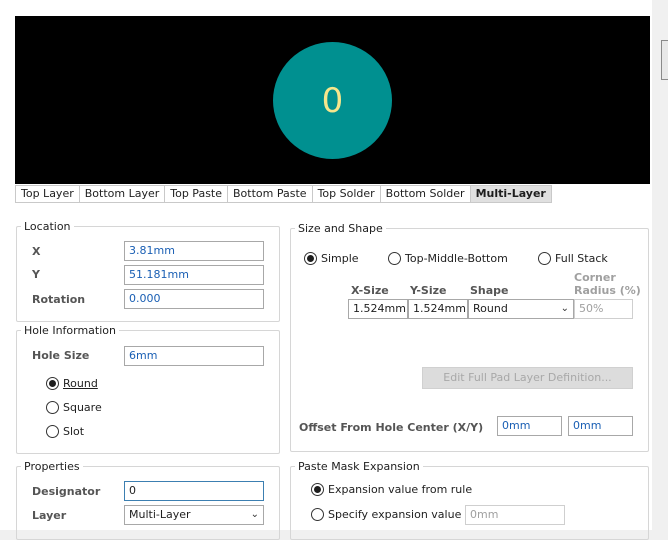 Image resolution: width=668 pixels, height=540 pixels. I want to click on shape-simple-radio: Simple, so click(331, 258).